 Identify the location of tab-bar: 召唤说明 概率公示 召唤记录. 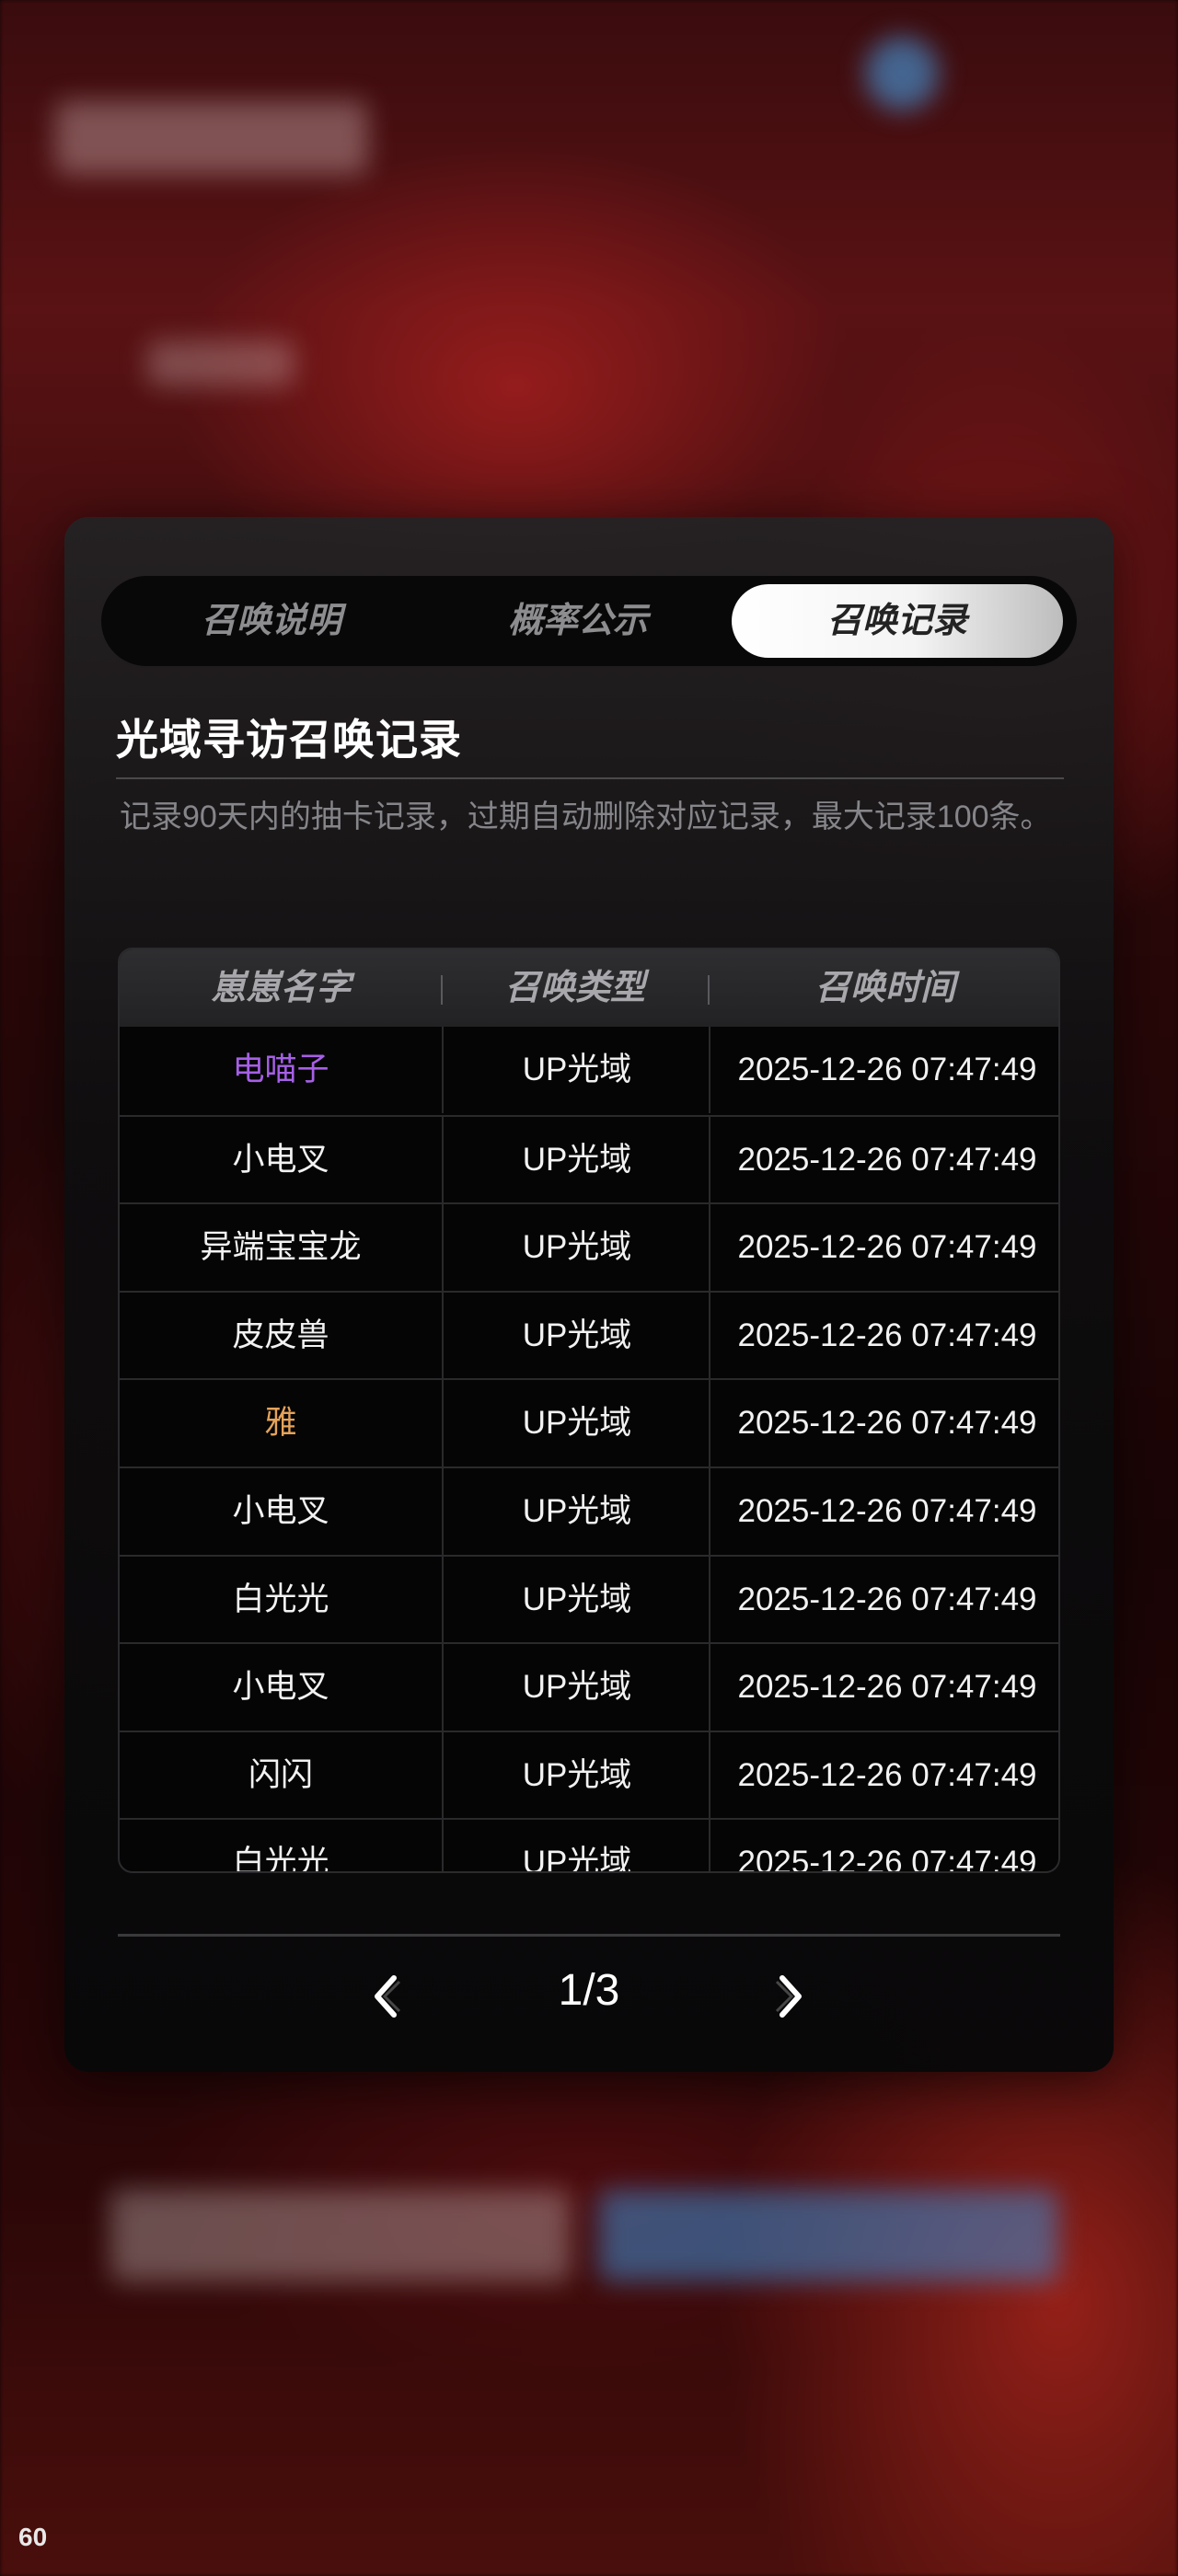
(589, 621).